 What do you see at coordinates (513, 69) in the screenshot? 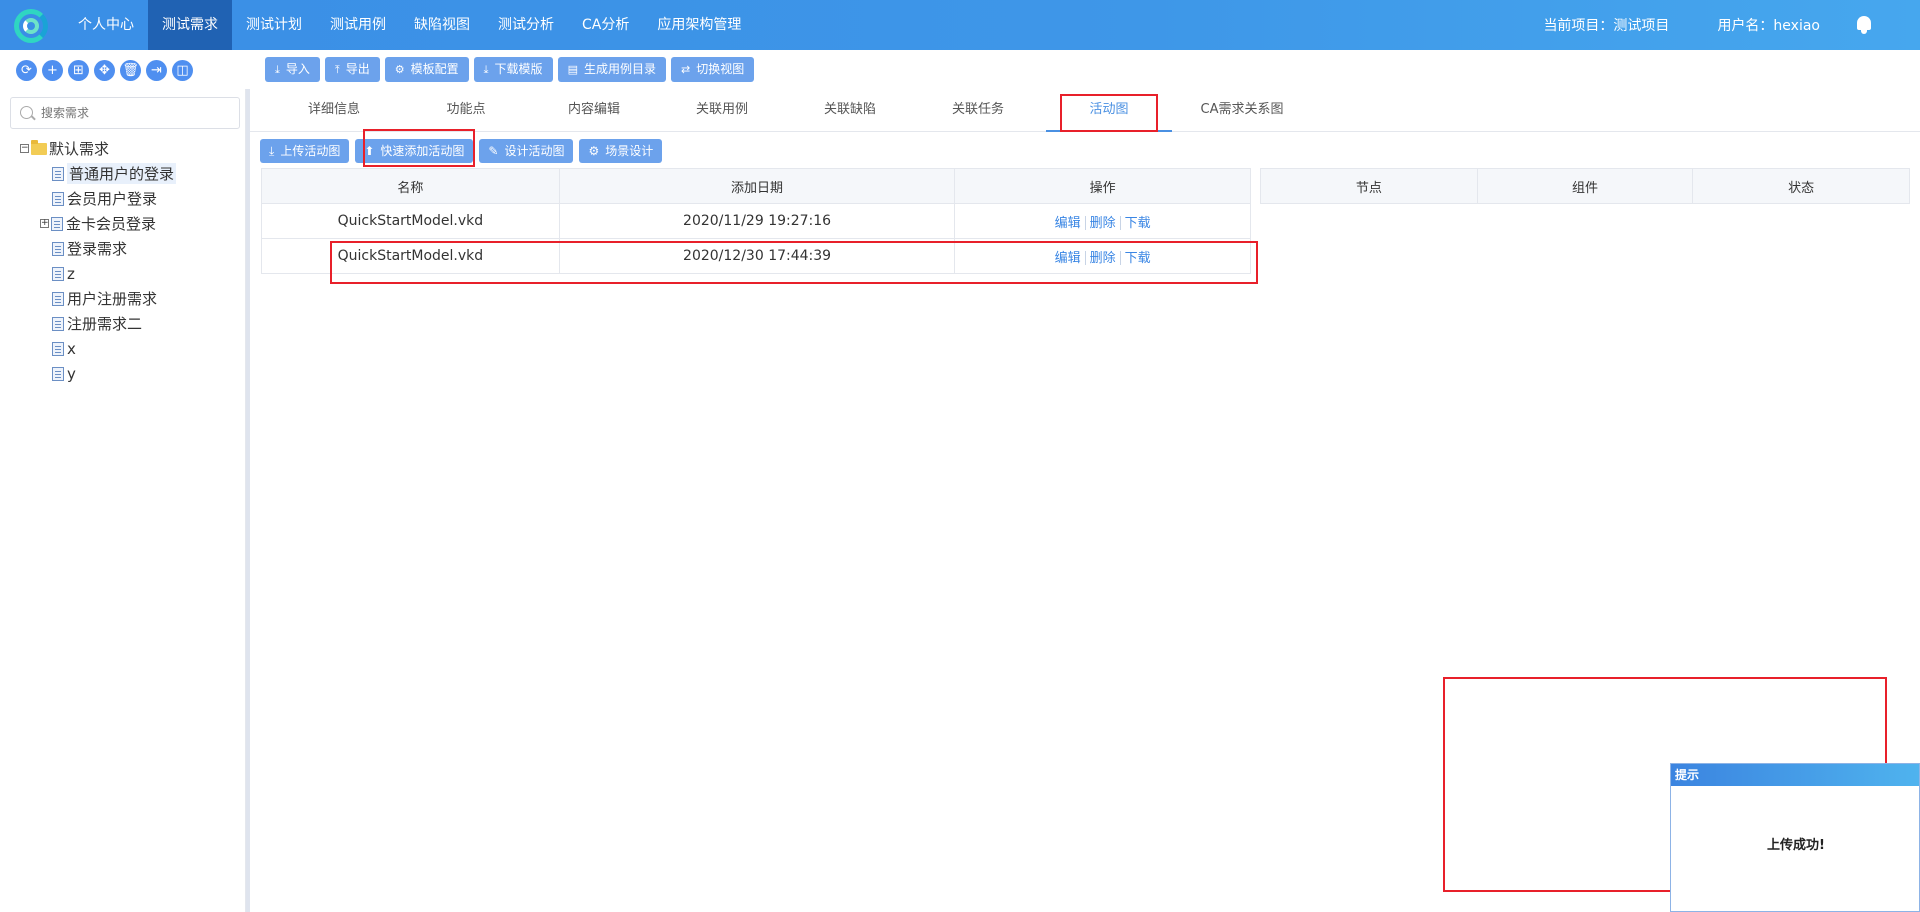
I see `download-template-button: ⤓ 下载模版` at bounding box center [513, 69].